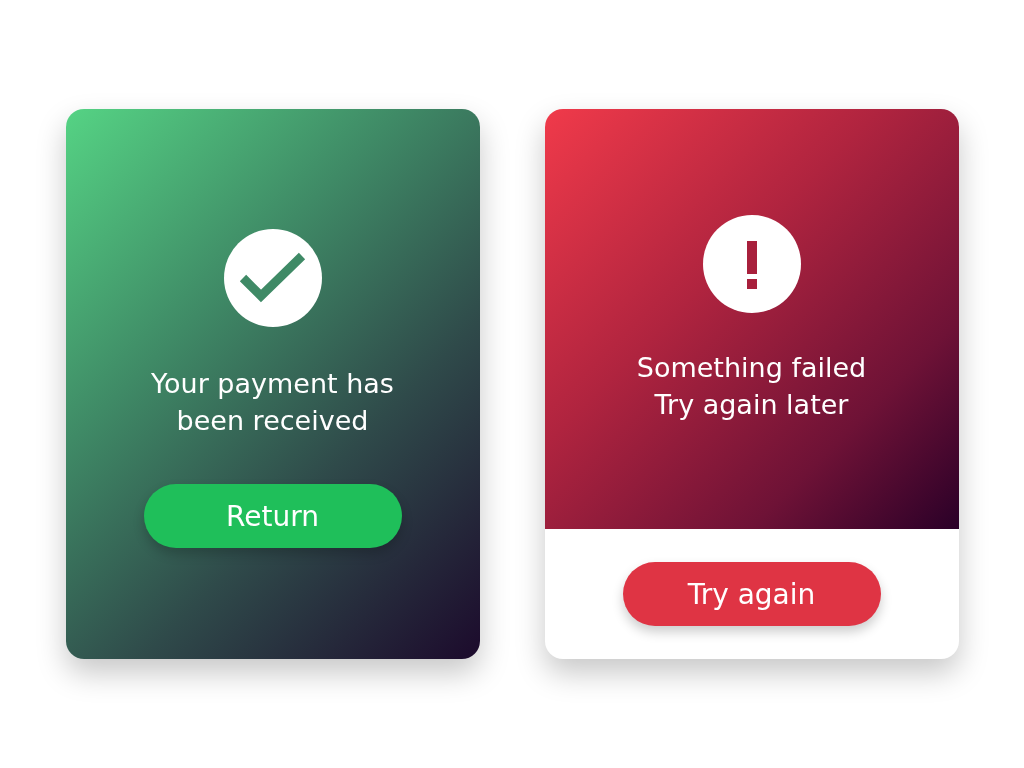 The image size is (1024, 768). I want to click on exclamation-circle-icon, so click(751, 264).